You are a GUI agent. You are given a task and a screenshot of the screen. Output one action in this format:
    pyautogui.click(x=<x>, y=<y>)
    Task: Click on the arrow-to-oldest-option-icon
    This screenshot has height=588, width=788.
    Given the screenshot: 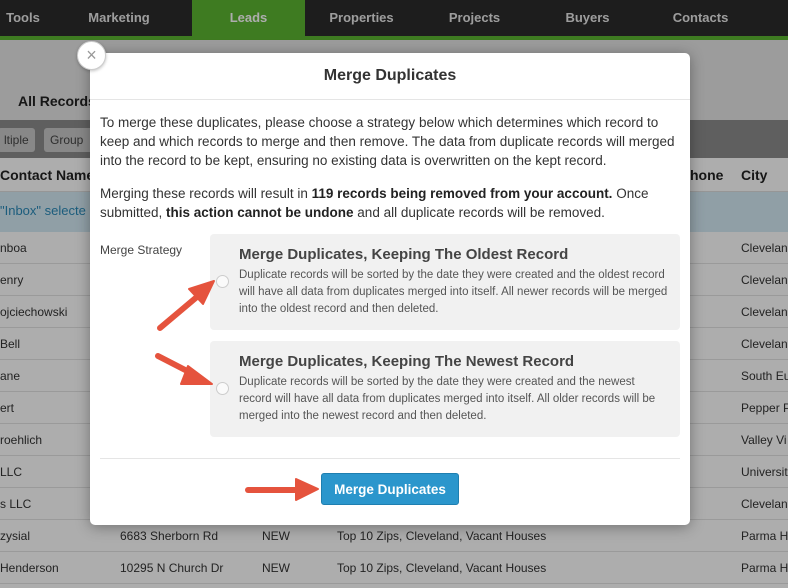 What is the action you would take?
    pyautogui.click(x=186, y=305)
    